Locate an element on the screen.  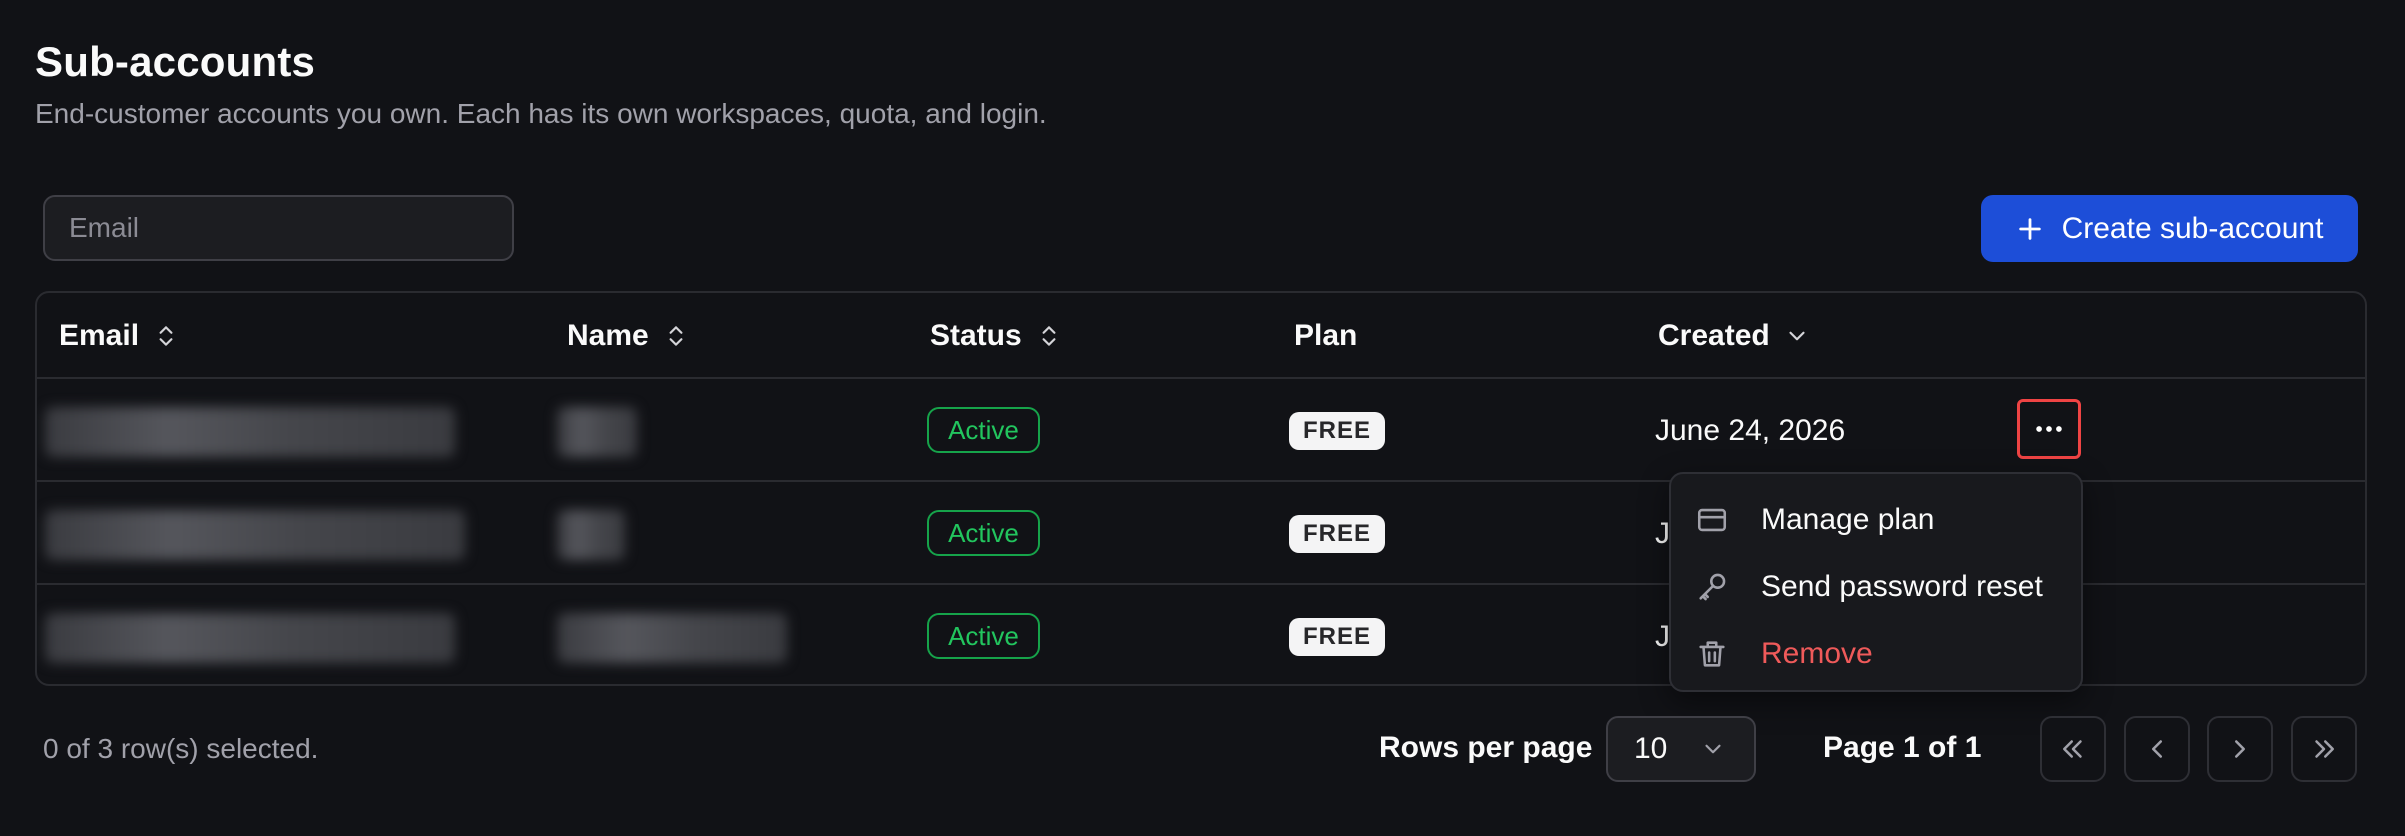
rows-per-page-value: 10 is located at coordinates (1651, 748).